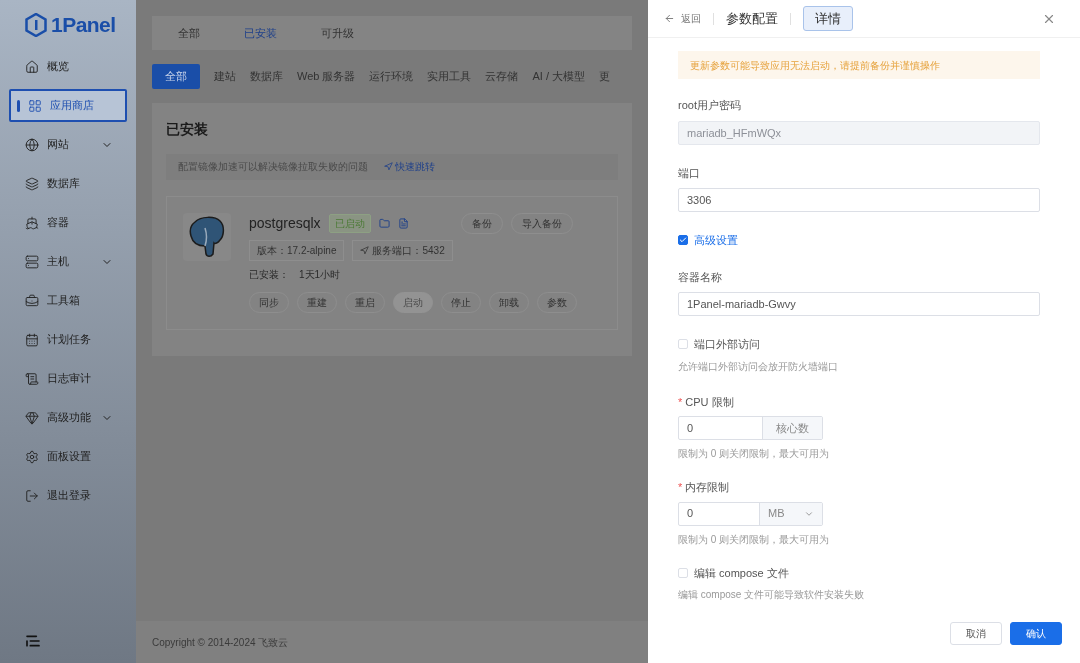  What do you see at coordinates (32, 339) in the screenshot?
I see `calendar-icon` at bounding box center [32, 339].